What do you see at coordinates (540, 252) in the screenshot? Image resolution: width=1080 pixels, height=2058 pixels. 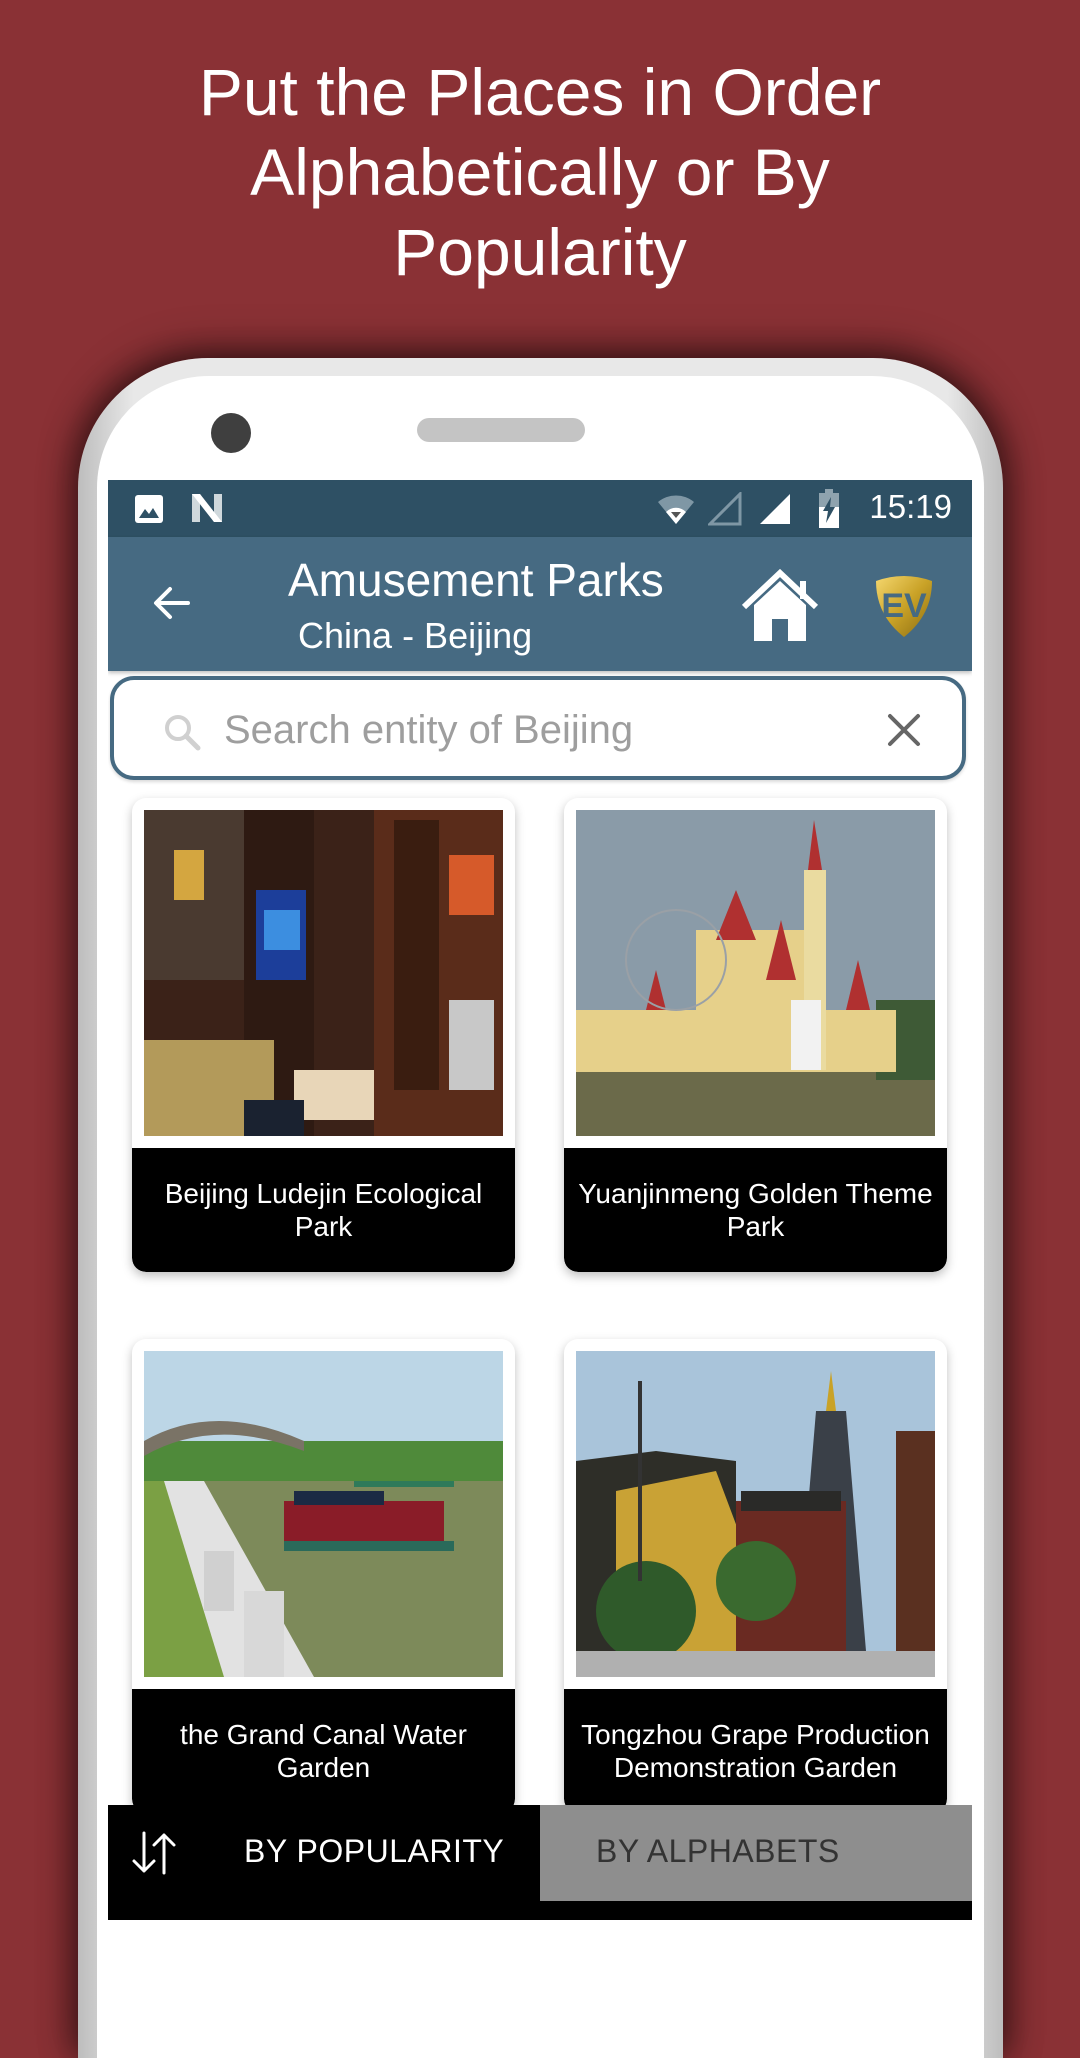 I see `promo-line-3: Popularity` at bounding box center [540, 252].